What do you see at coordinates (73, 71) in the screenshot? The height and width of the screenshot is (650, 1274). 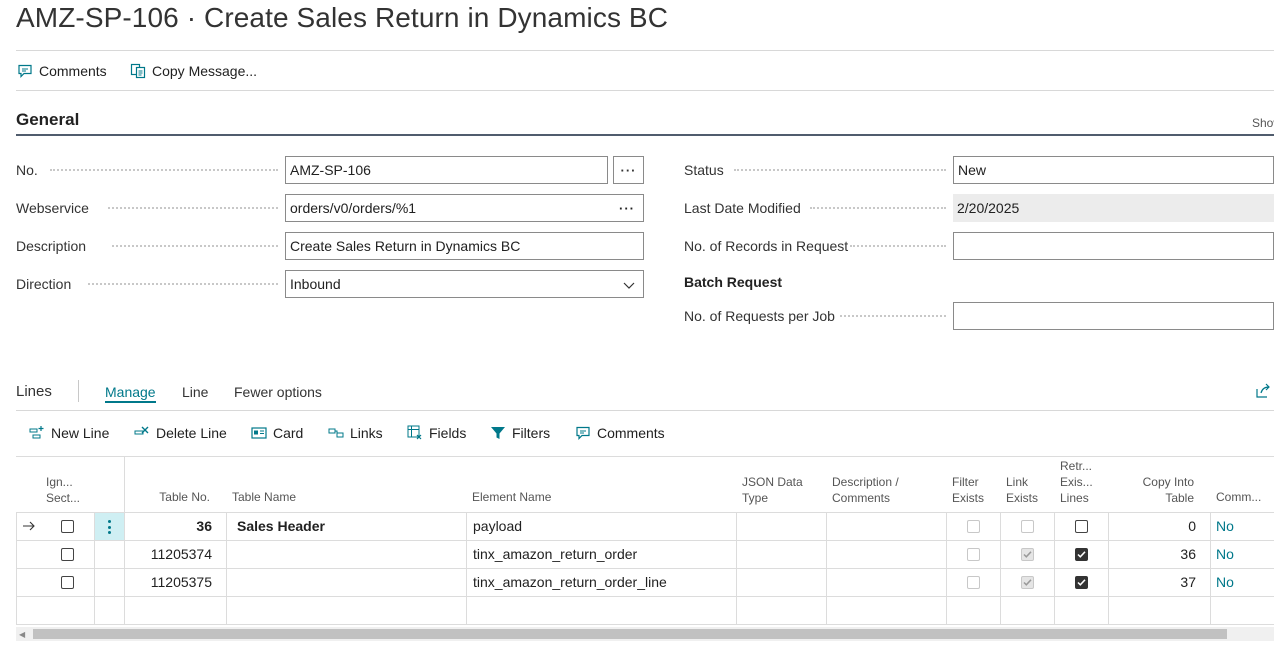 I see `comments-action-label: Comments` at bounding box center [73, 71].